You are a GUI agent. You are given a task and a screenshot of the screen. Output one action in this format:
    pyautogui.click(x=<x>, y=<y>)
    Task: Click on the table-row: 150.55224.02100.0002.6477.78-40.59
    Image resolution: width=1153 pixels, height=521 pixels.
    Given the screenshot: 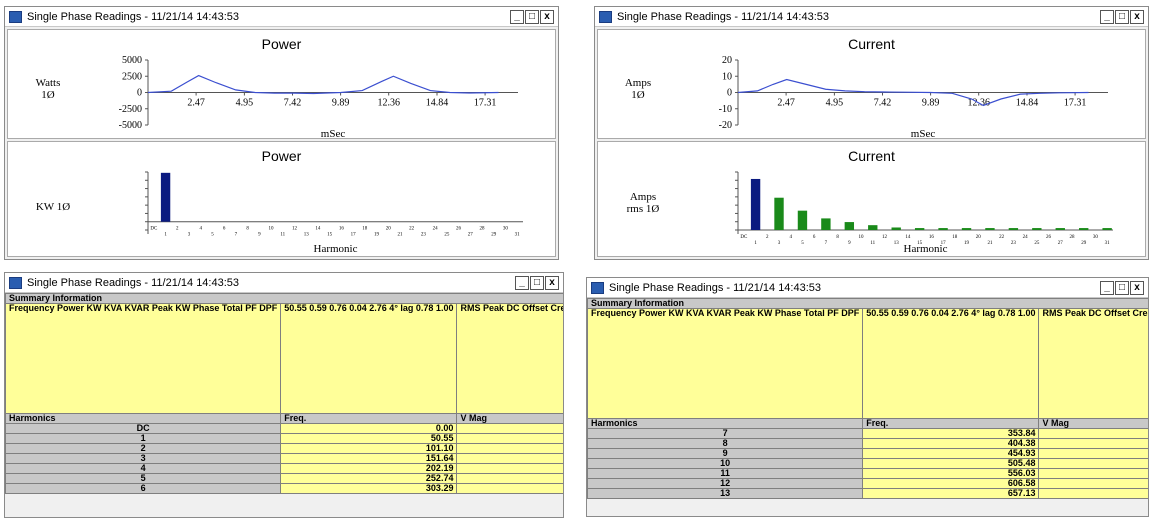 What is the action you would take?
    pyautogui.click(x=284, y=438)
    